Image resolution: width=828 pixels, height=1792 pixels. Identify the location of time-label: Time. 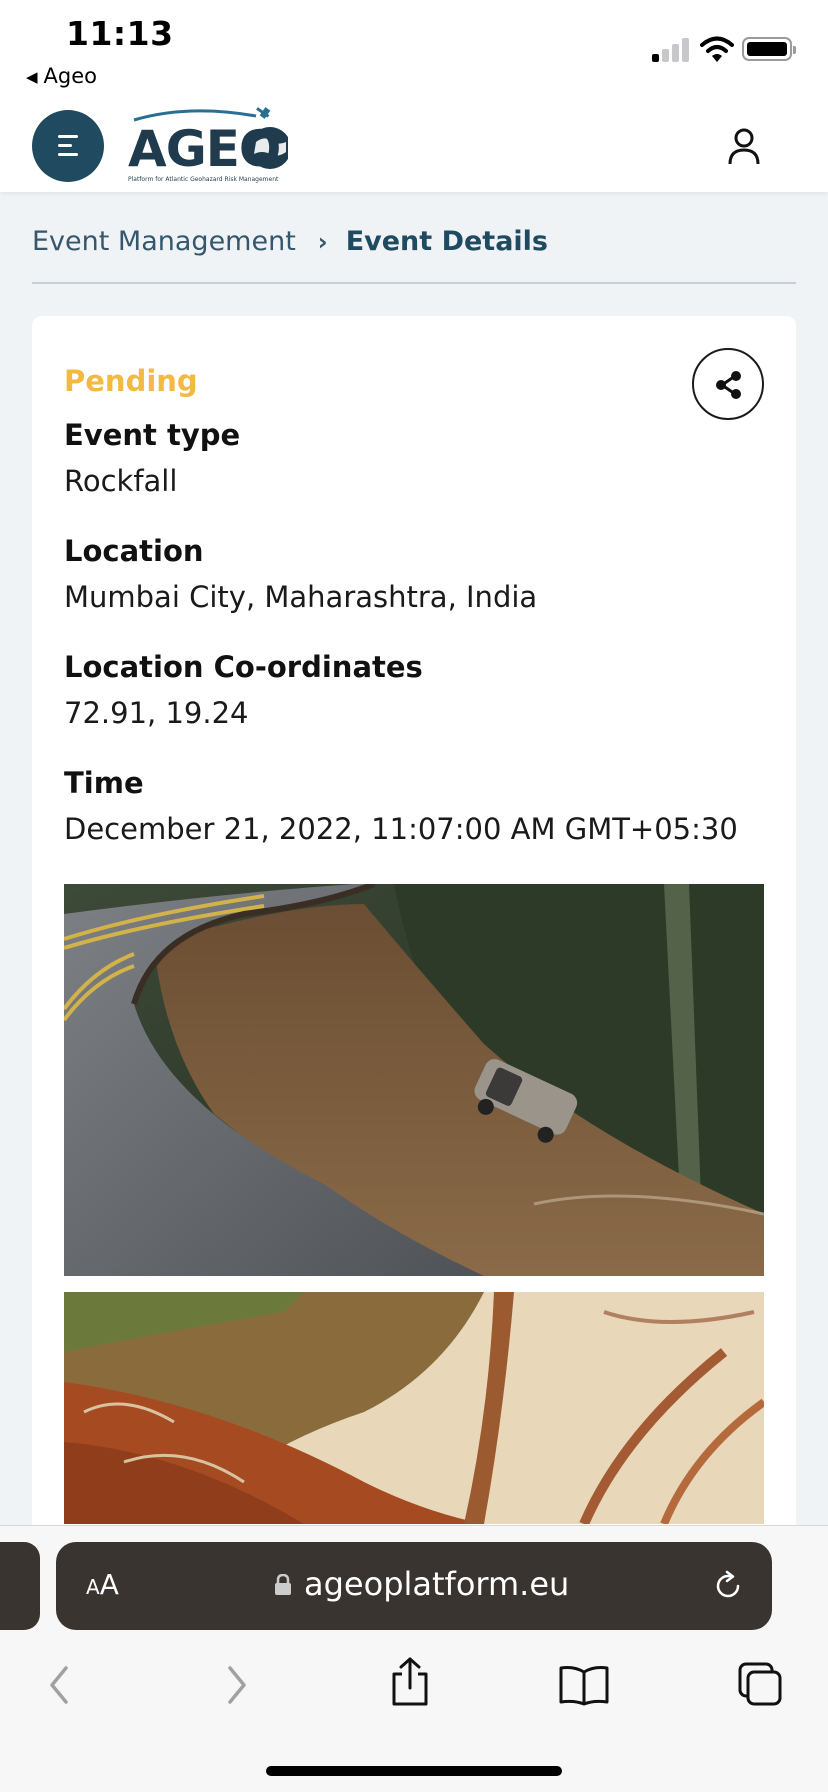
(104, 783).